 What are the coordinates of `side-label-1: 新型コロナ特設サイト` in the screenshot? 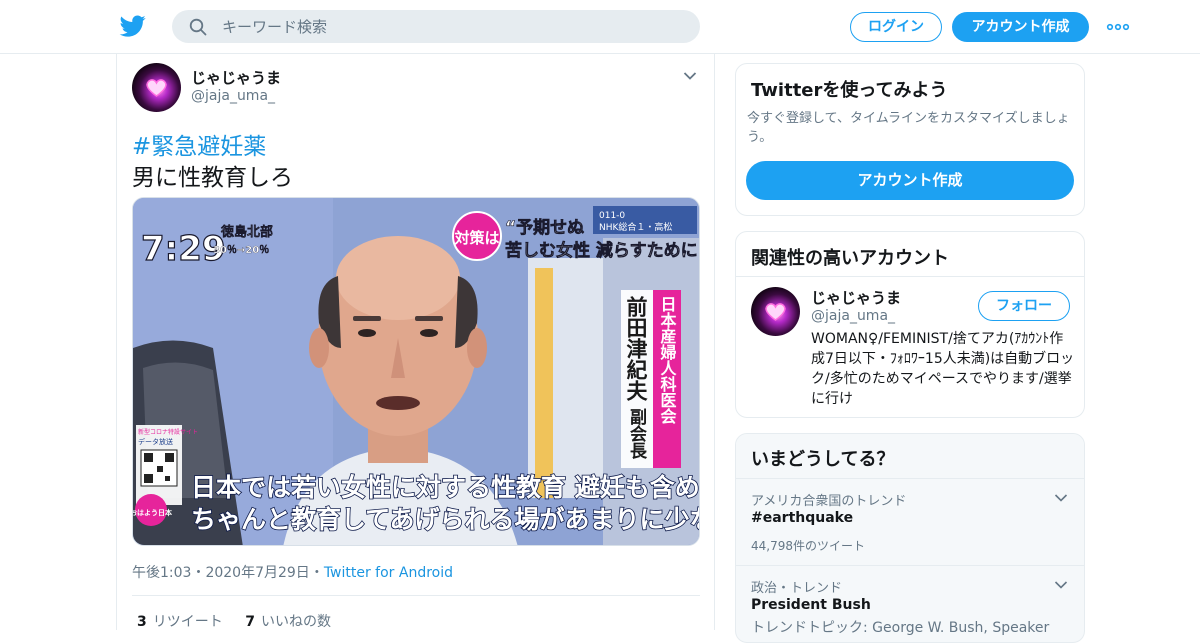 It's located at (168, 432).